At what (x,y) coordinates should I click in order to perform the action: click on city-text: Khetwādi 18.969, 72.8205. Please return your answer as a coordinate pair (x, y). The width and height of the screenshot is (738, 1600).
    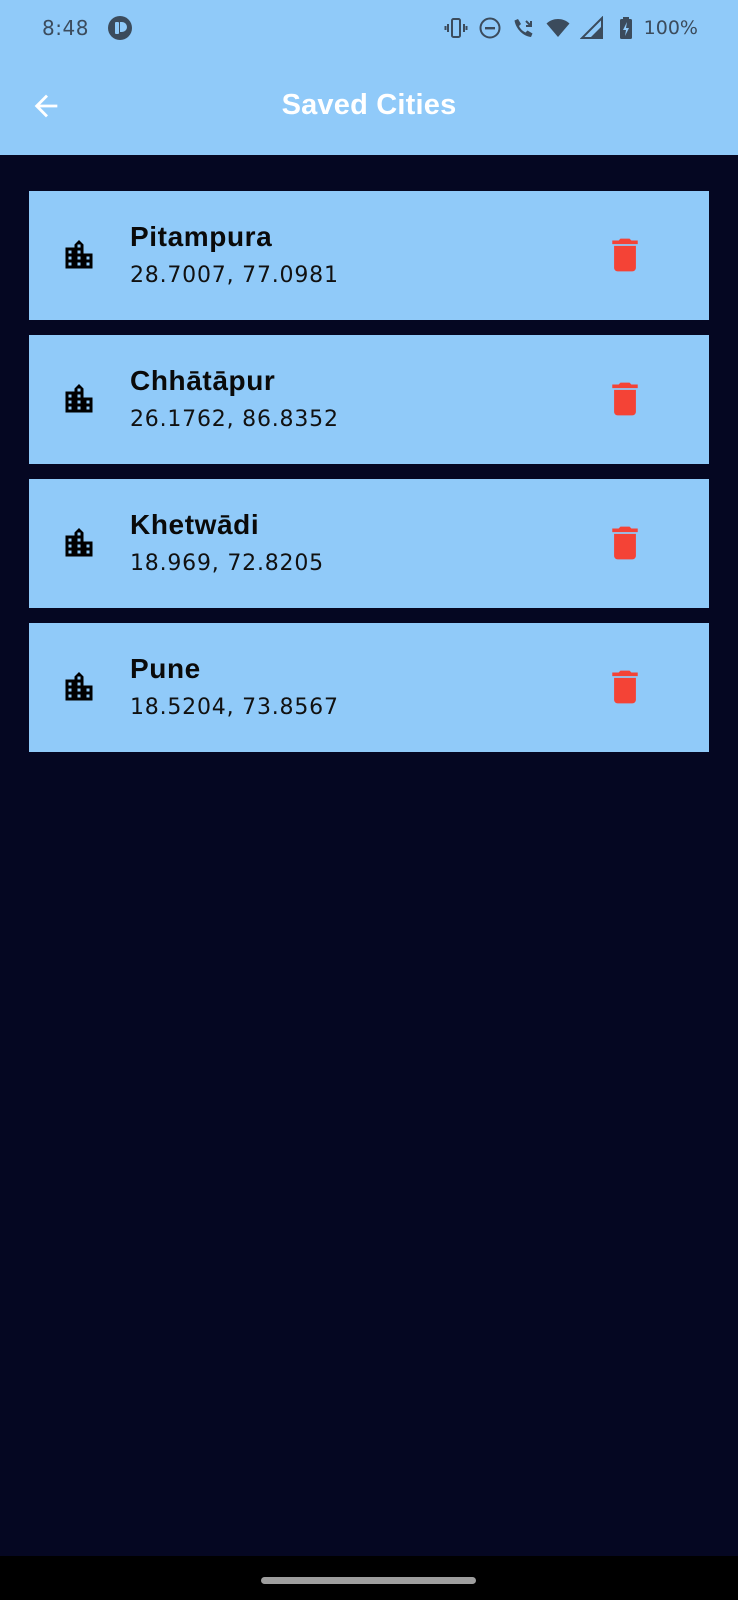
    Looking at the image, I should click on (227, 542).